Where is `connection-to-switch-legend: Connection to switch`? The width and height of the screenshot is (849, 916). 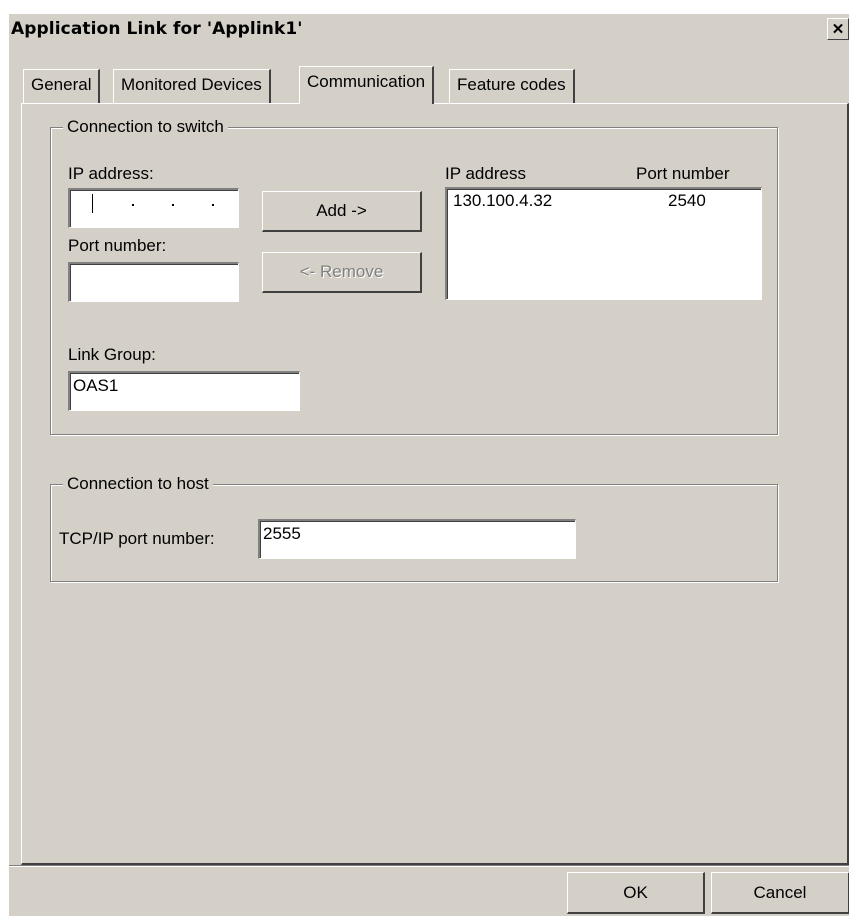 connection-to-switch-legend: Connection to switch is located at coordinates (145, 127).